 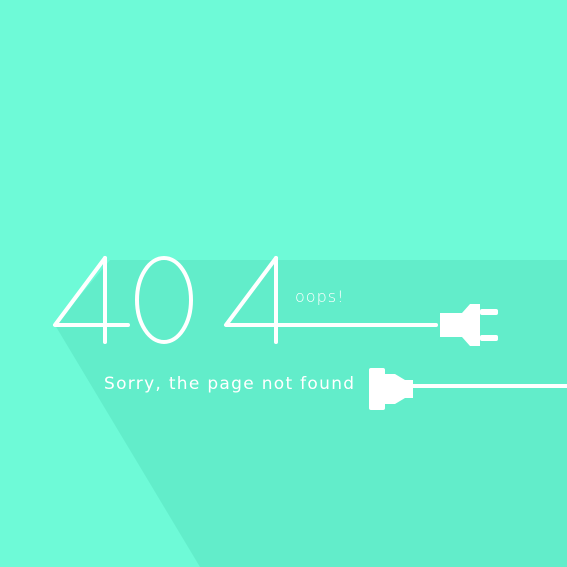 What do you see at coordinates (230, 384) in the screenshot?
I see `not-found-message: Sorry, the page not found` at bounding box center [230, 384].